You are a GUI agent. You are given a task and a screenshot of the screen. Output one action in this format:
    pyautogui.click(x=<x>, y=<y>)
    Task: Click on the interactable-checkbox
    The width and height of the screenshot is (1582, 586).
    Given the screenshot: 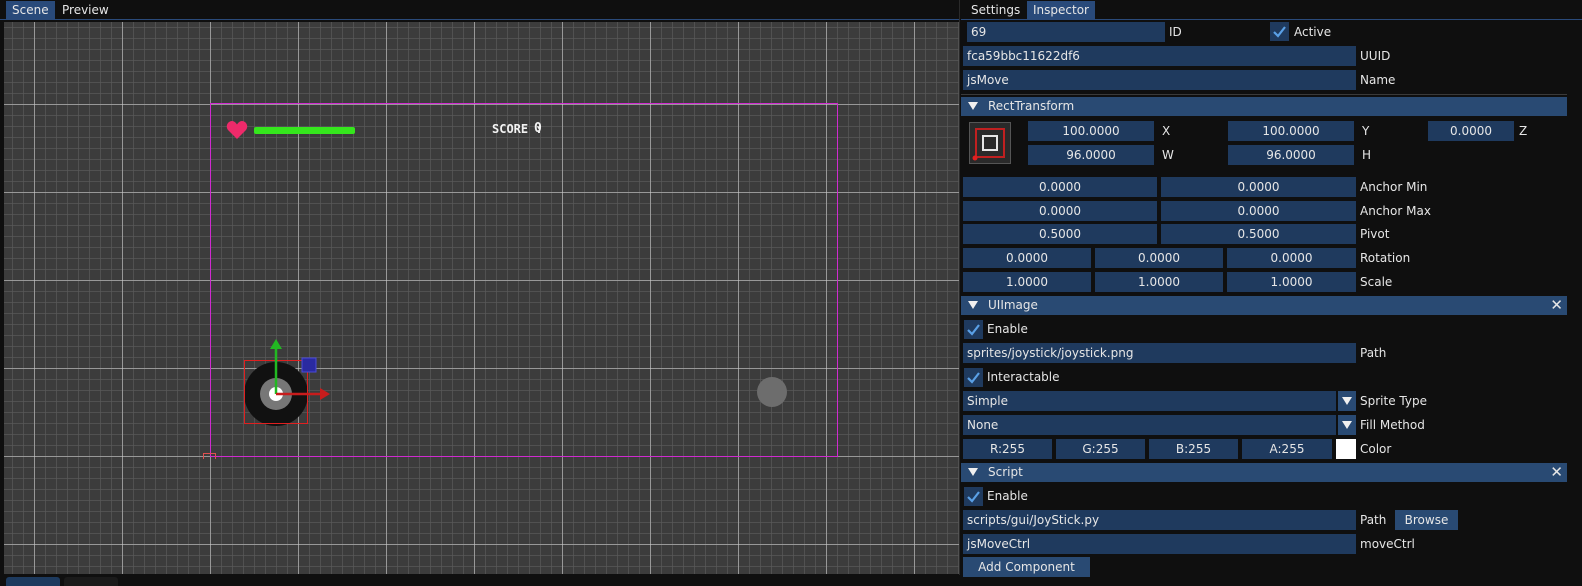 What is the action you would take?
    pyautogui.click(x=973, y=377)
    